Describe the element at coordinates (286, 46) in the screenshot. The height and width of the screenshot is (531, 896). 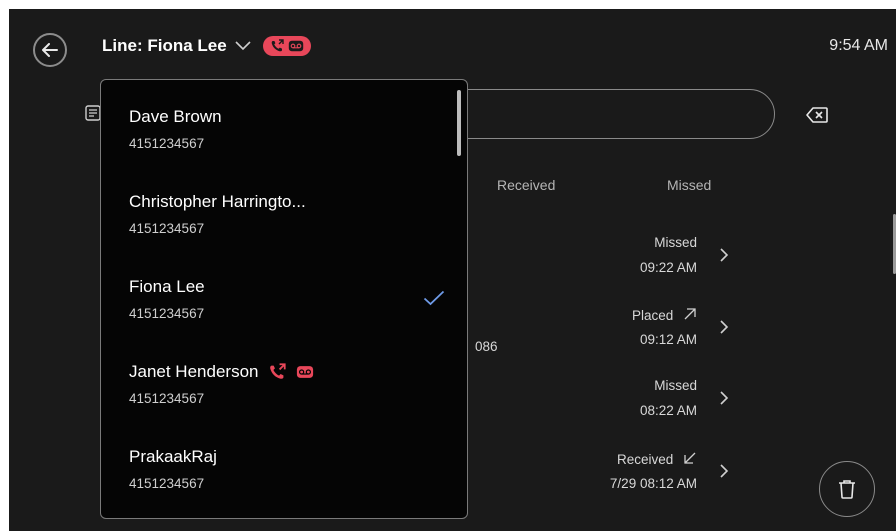
I see `line-status-badge` at that location.